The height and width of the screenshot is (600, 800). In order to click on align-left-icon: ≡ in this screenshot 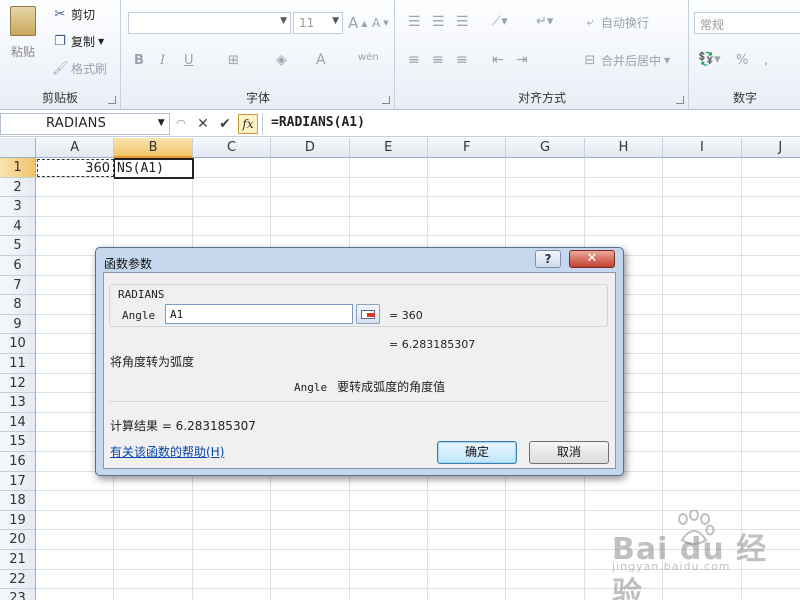, I will do `click(414, 60)`.